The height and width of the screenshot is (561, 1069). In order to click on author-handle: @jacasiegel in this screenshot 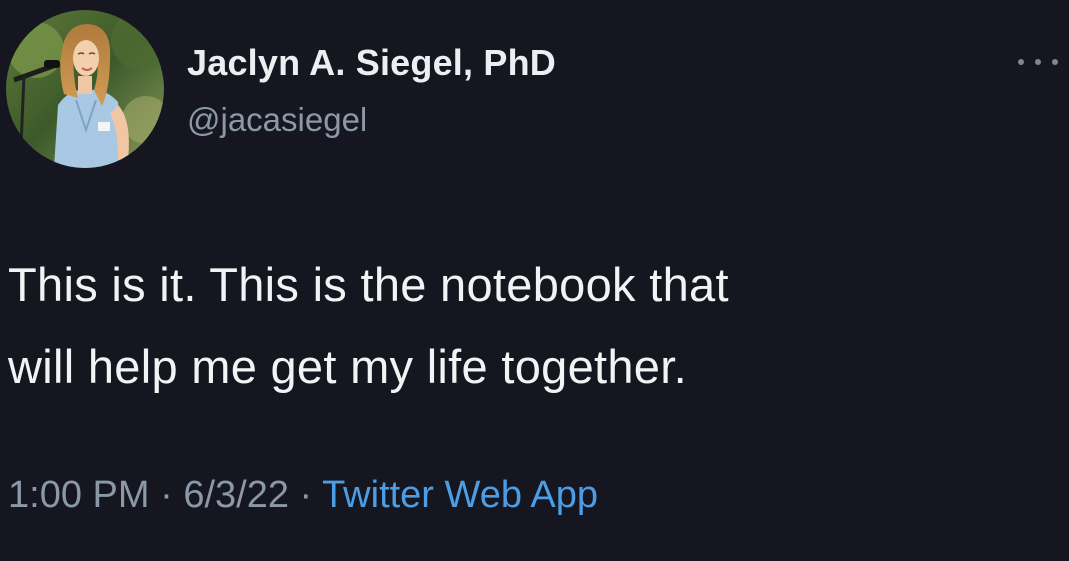, I will do `click(277, 120)`.